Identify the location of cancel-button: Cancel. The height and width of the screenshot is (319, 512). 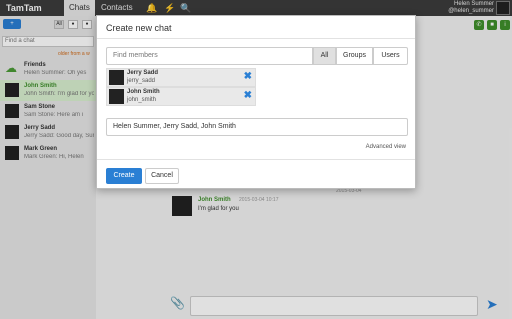
(162, 176).